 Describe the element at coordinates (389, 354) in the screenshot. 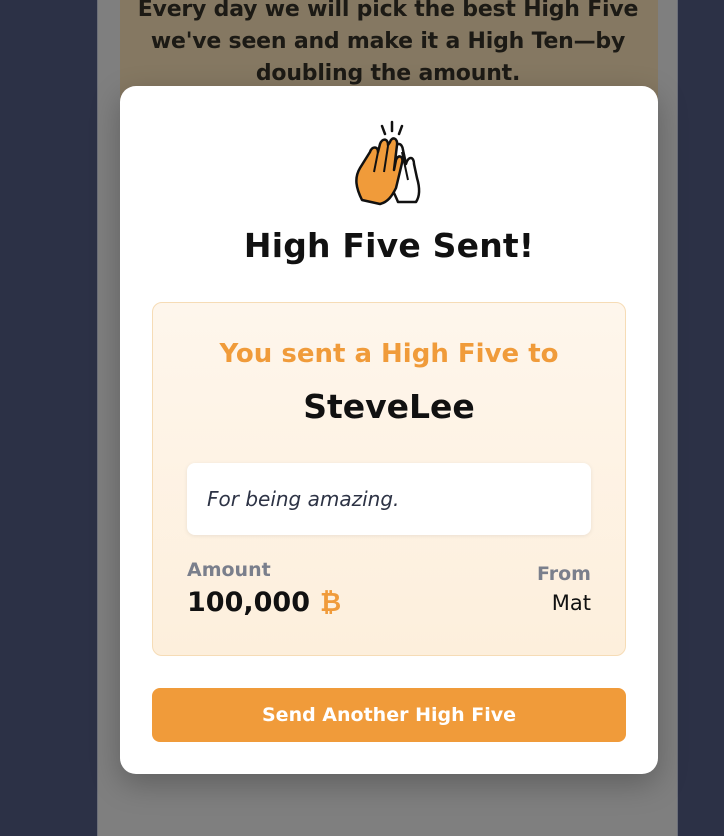

I see `card-subtitle: You sent a High Five to` at that location.